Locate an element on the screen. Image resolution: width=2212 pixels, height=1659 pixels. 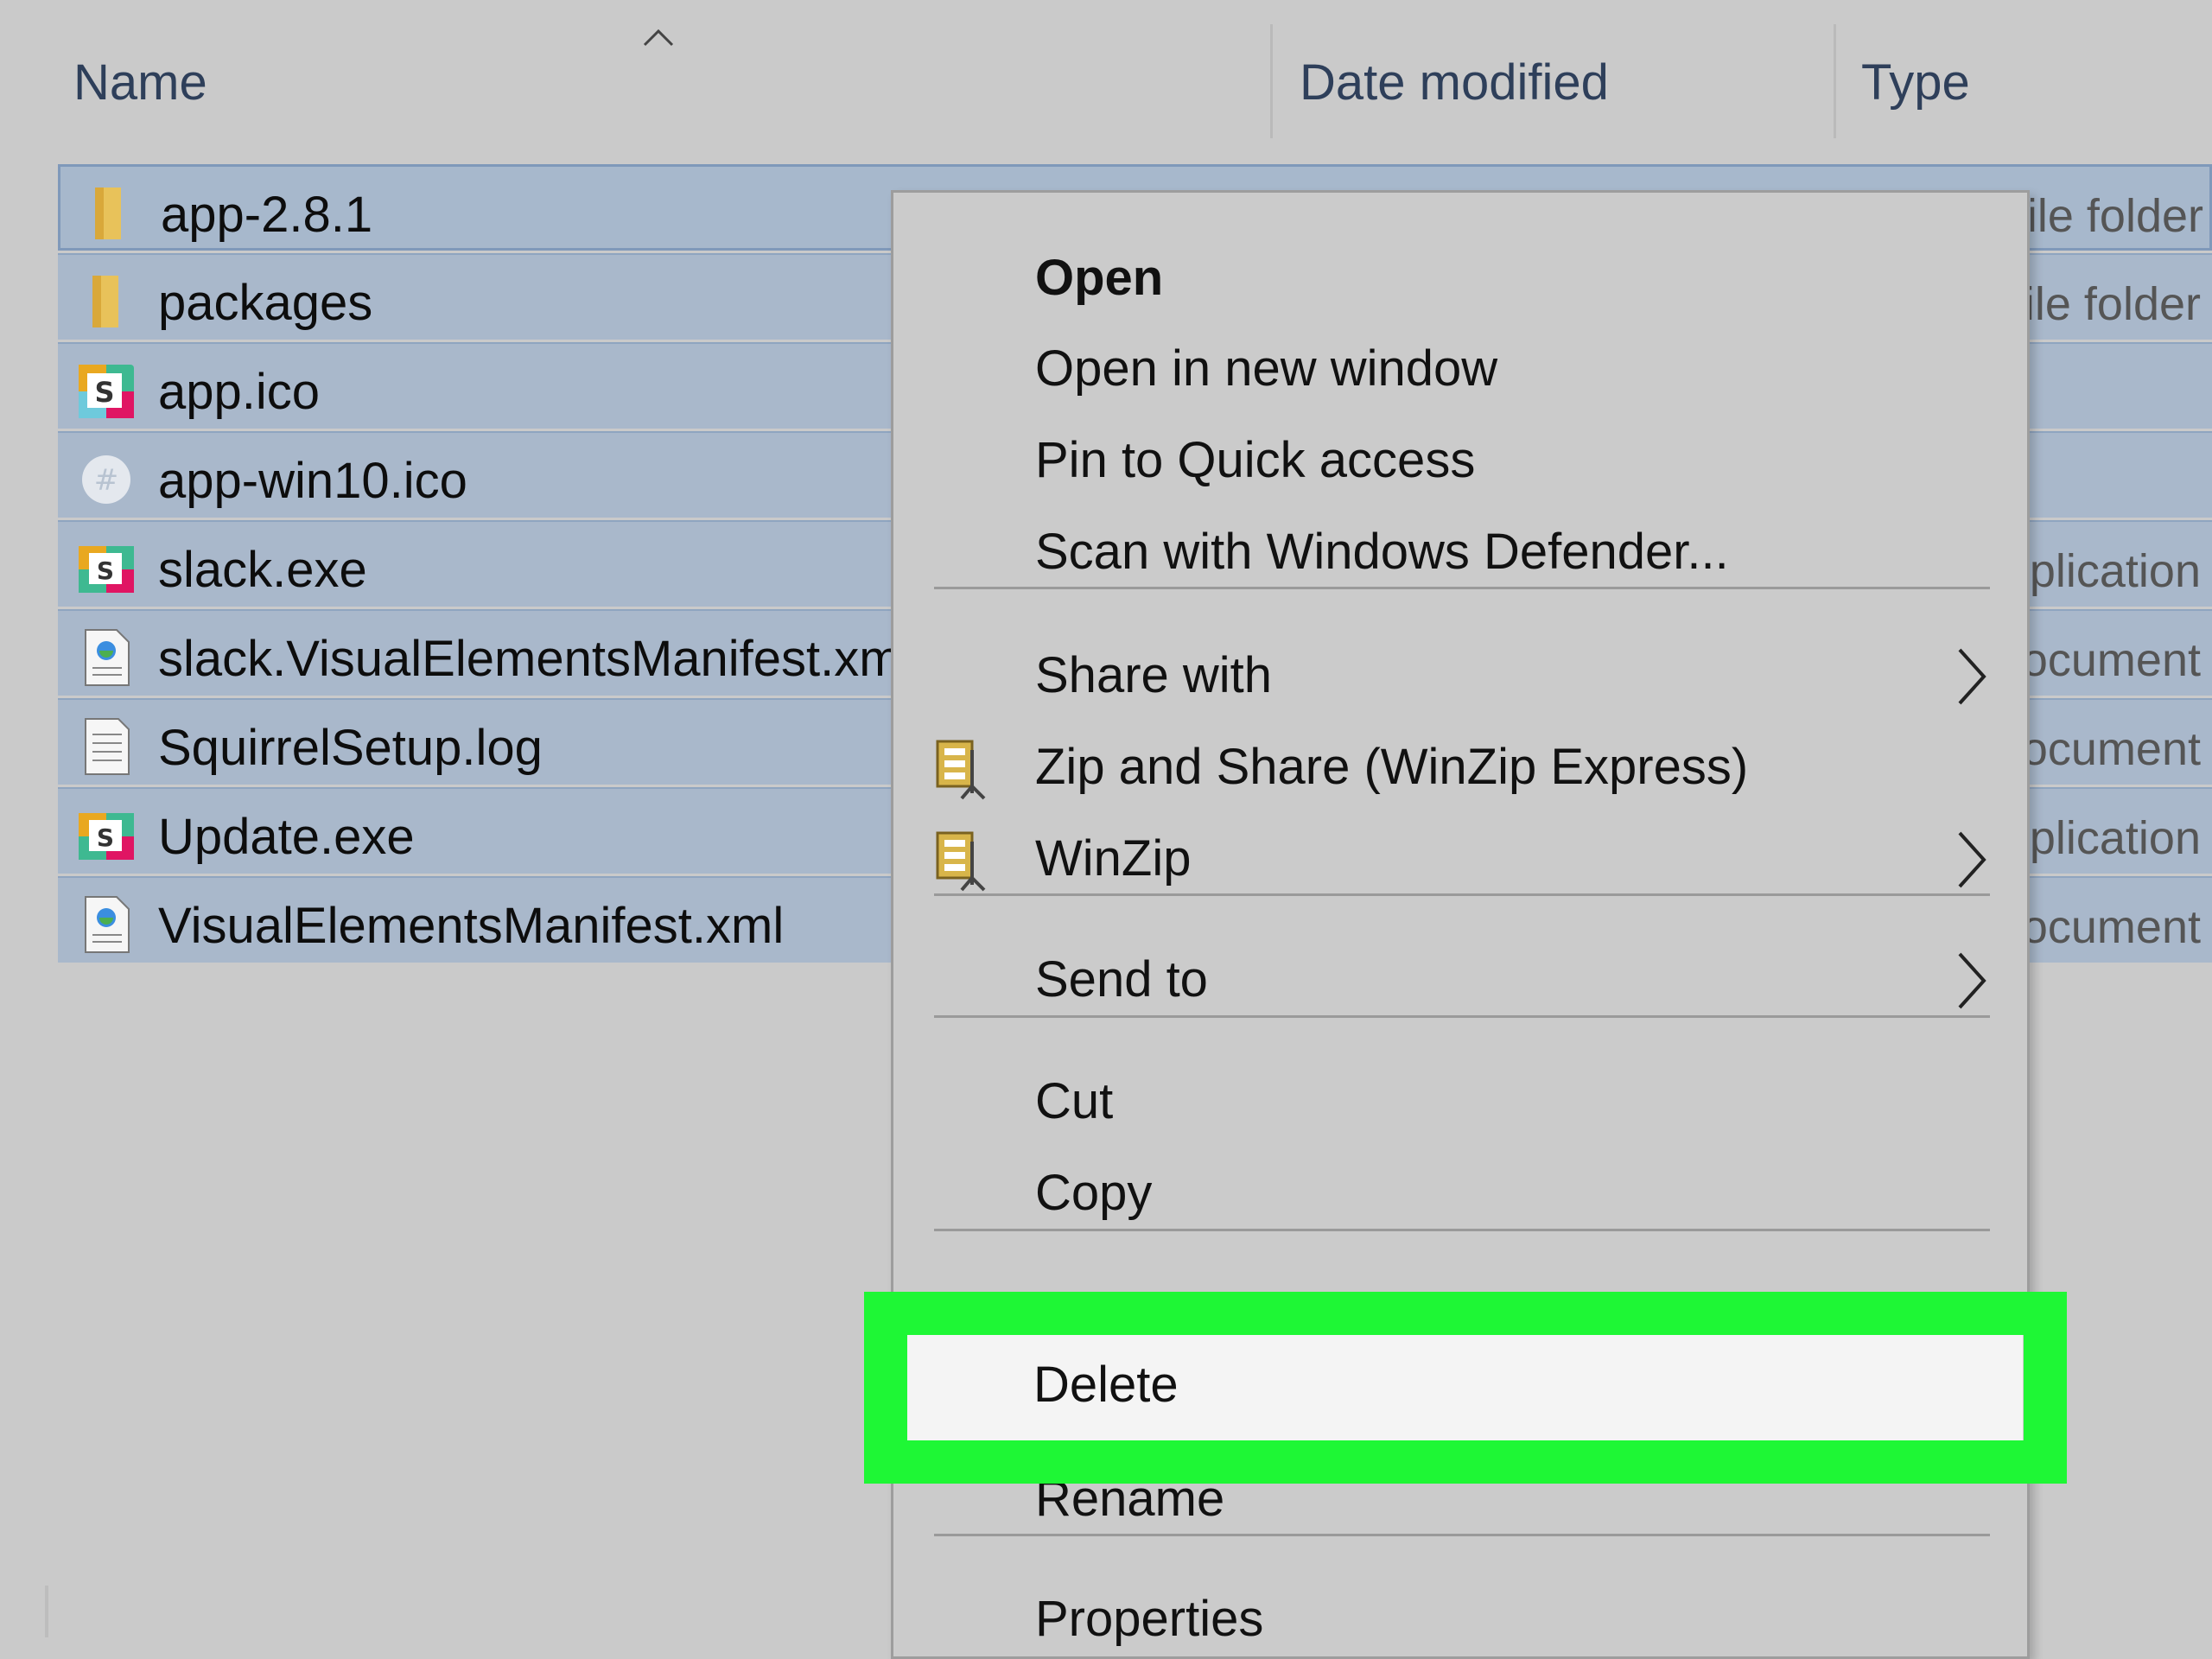
menu-item-cut: Cut is located at coordinates (1460, 1098).